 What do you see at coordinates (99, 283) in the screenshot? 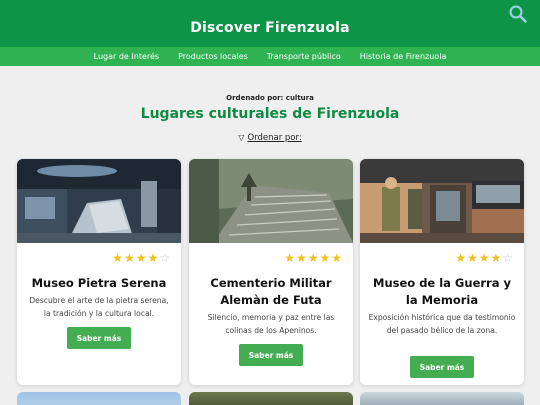
I see `card-title: Museo Pietra Serena` at bounding box center [99, 283].